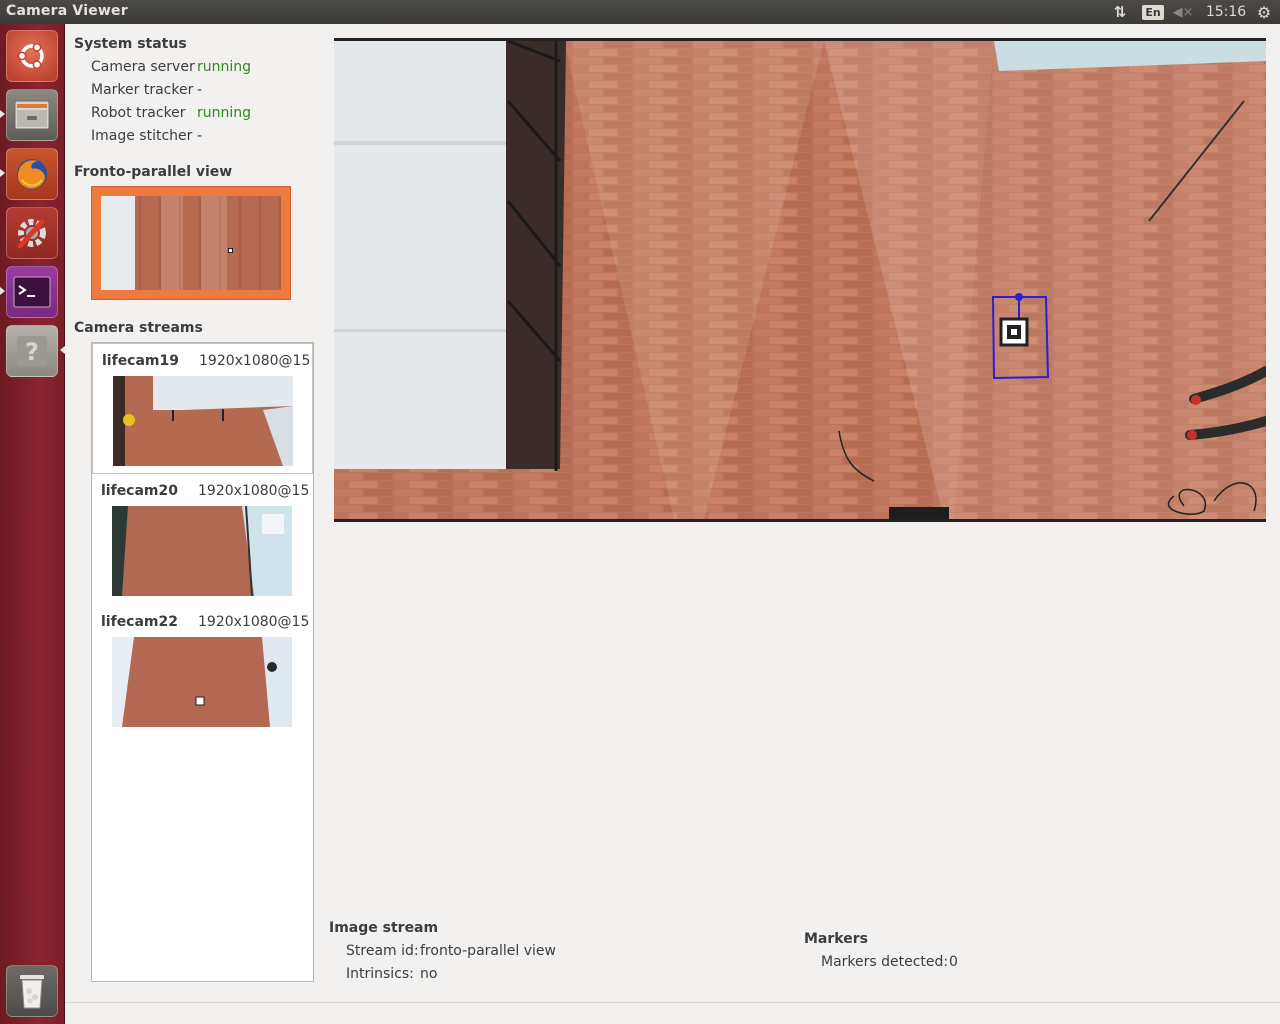  Describe the element at coordinates (130, 44) in the screenshot. I see `system-status-title: System status` at that location.